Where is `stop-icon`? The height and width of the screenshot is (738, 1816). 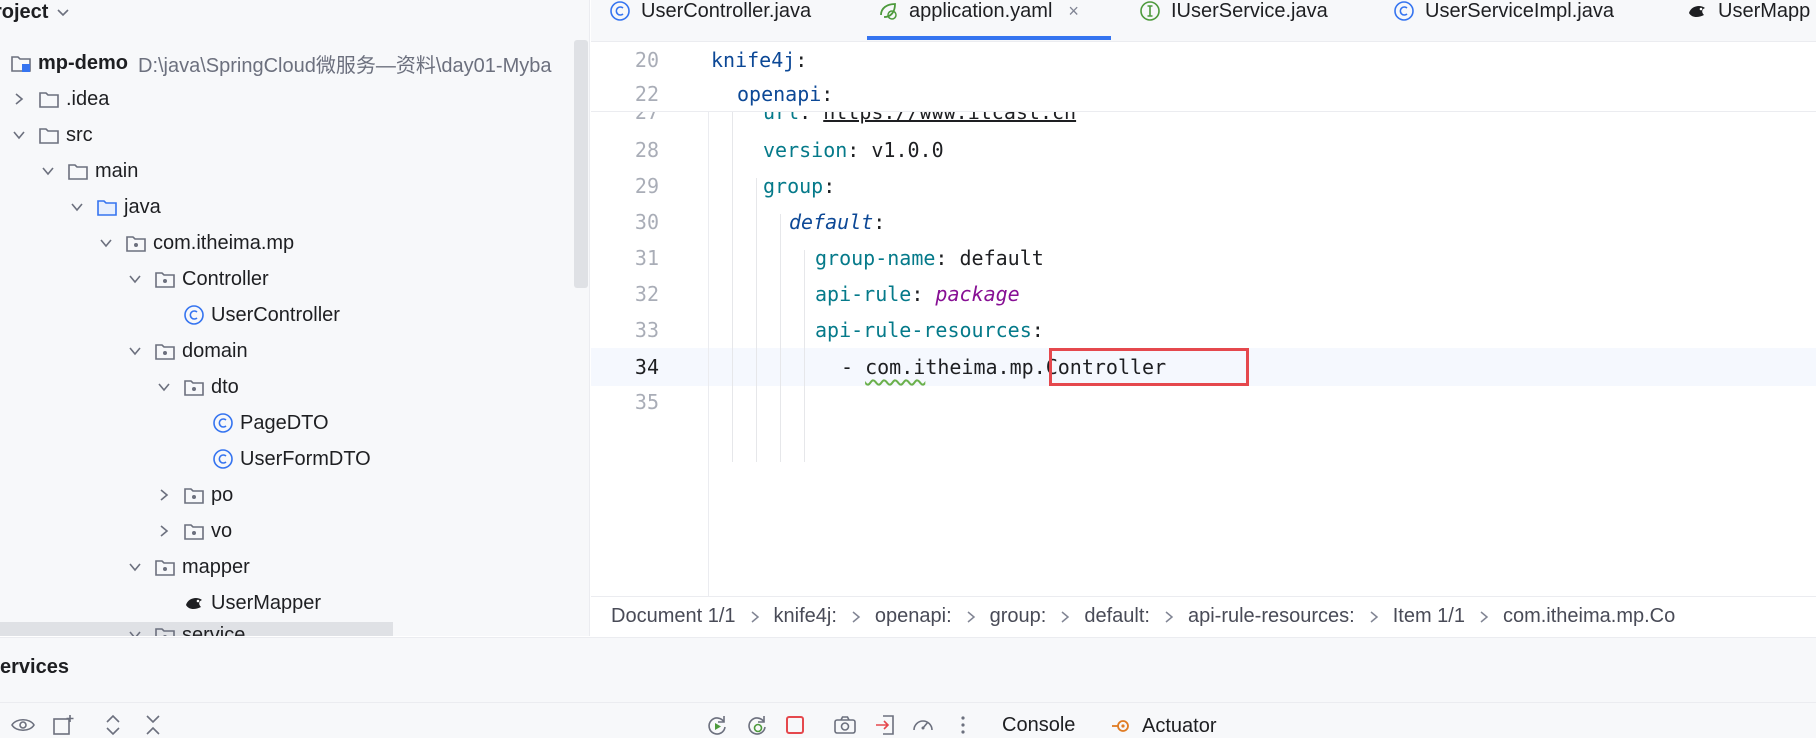
stop-icon is located at coordinates (795, 725).